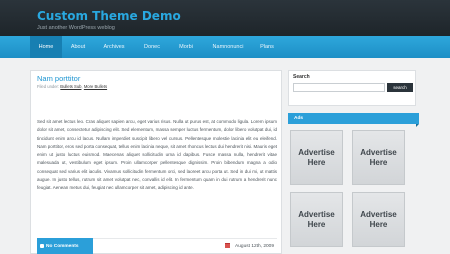  I want to click on search-widget: Search search, so click(352, 88).